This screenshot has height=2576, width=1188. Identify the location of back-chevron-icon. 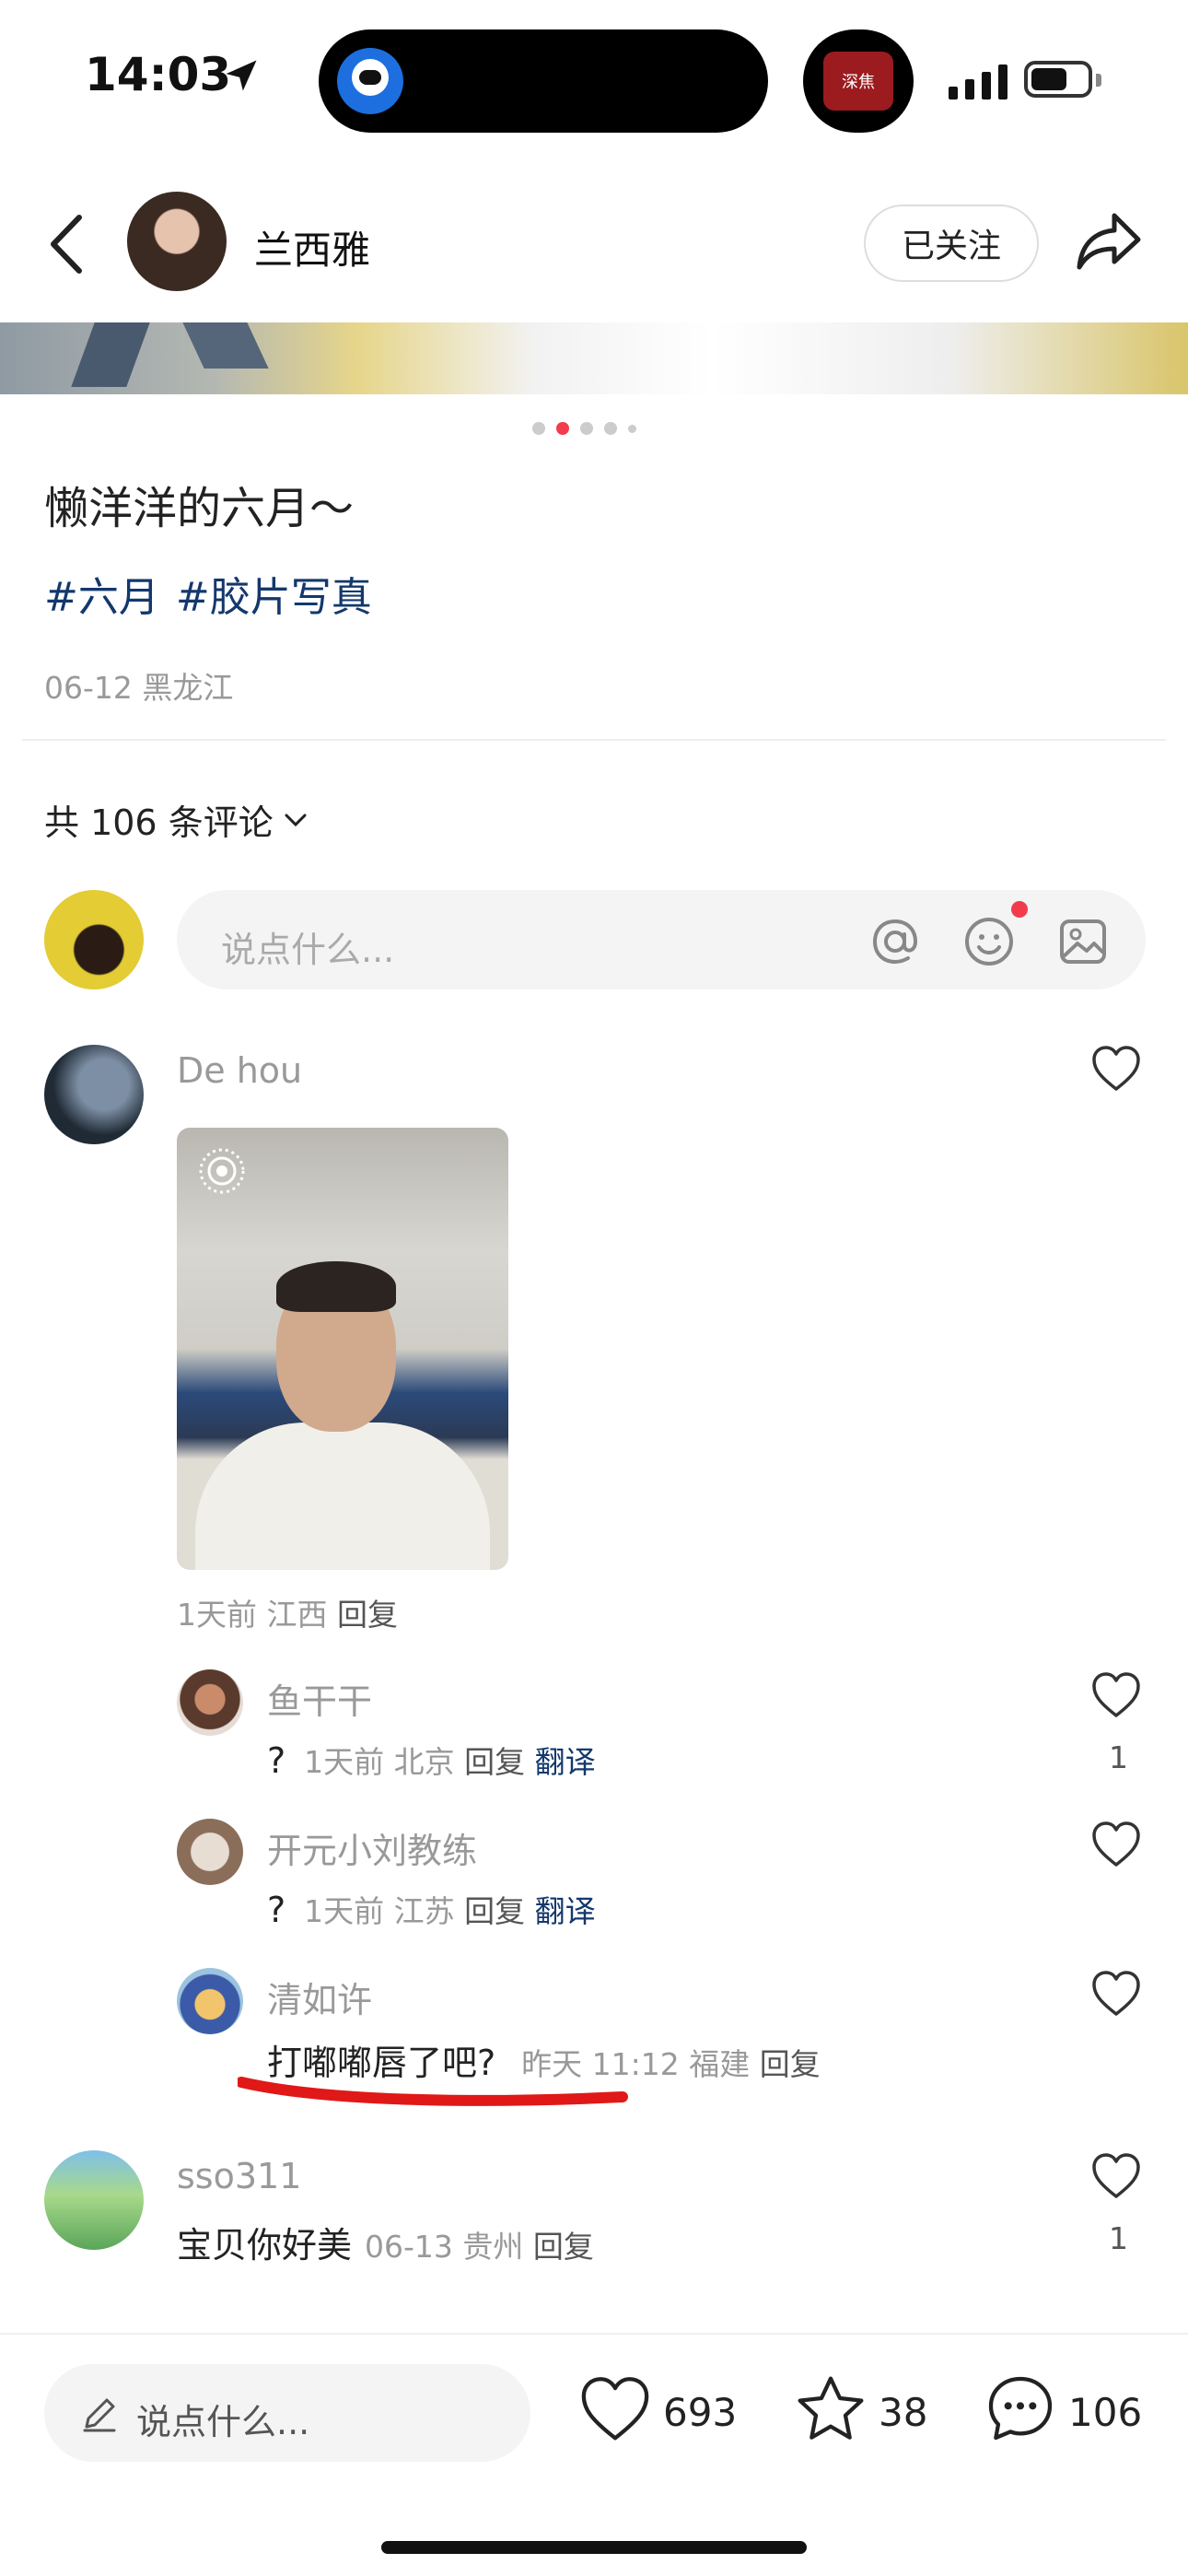
(67, 244).